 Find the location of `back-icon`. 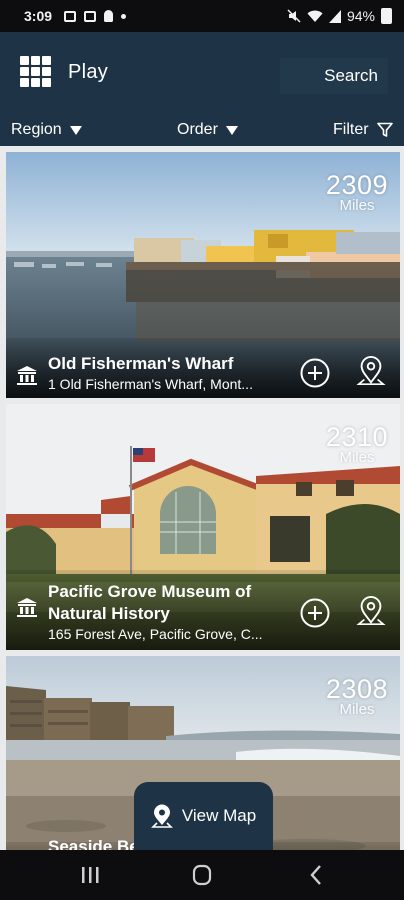

back-icon is located at coordinates (316, 875).